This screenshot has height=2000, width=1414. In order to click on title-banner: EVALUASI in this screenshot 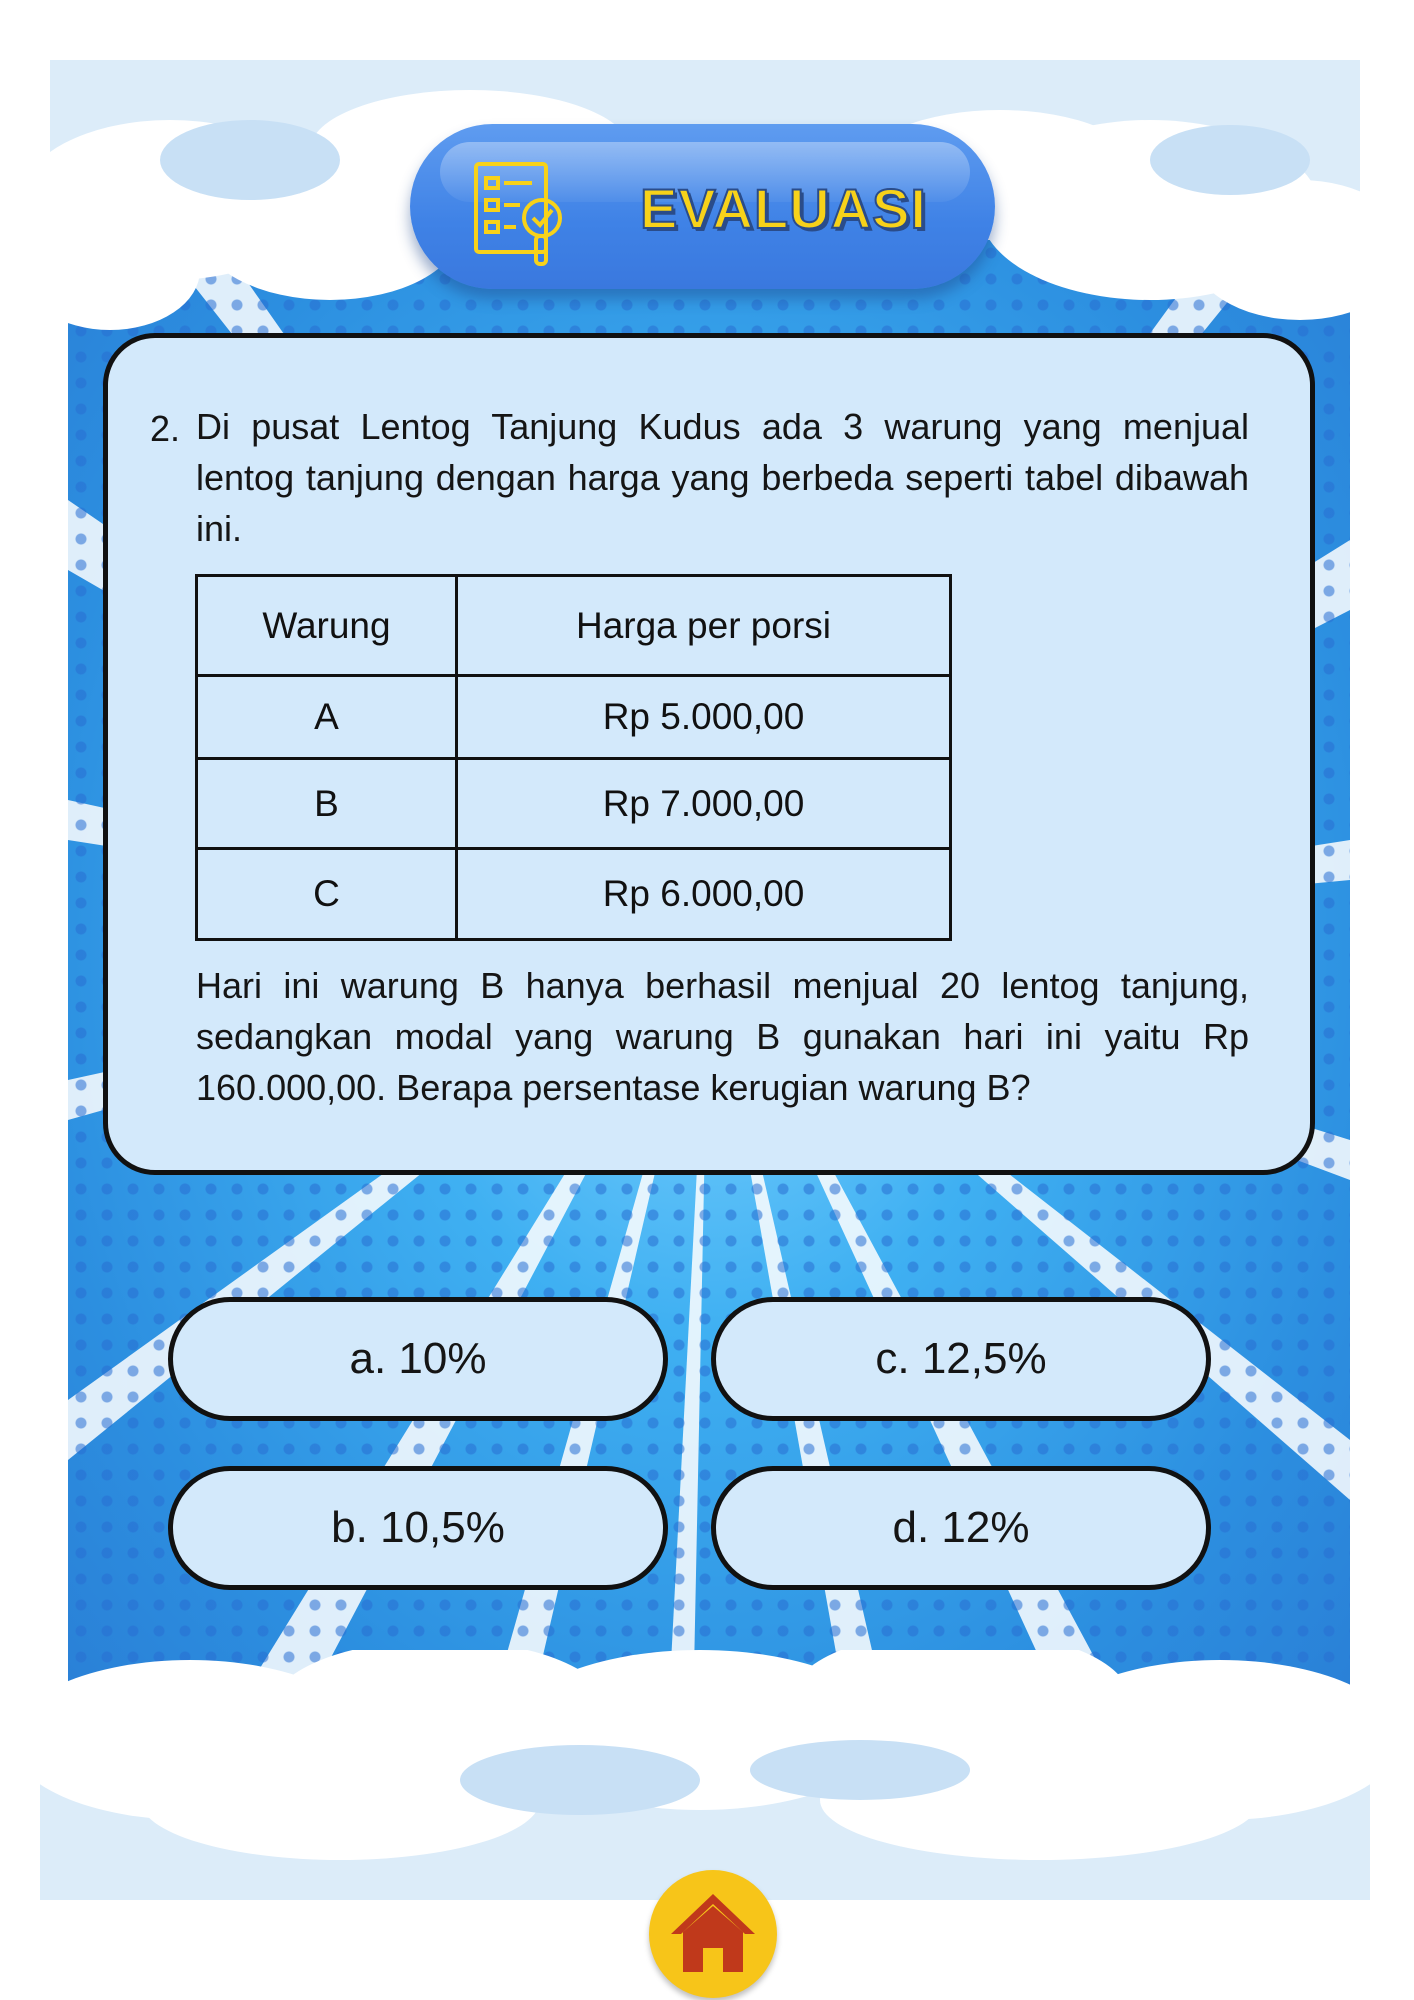, I will do `click(702, 206)`.